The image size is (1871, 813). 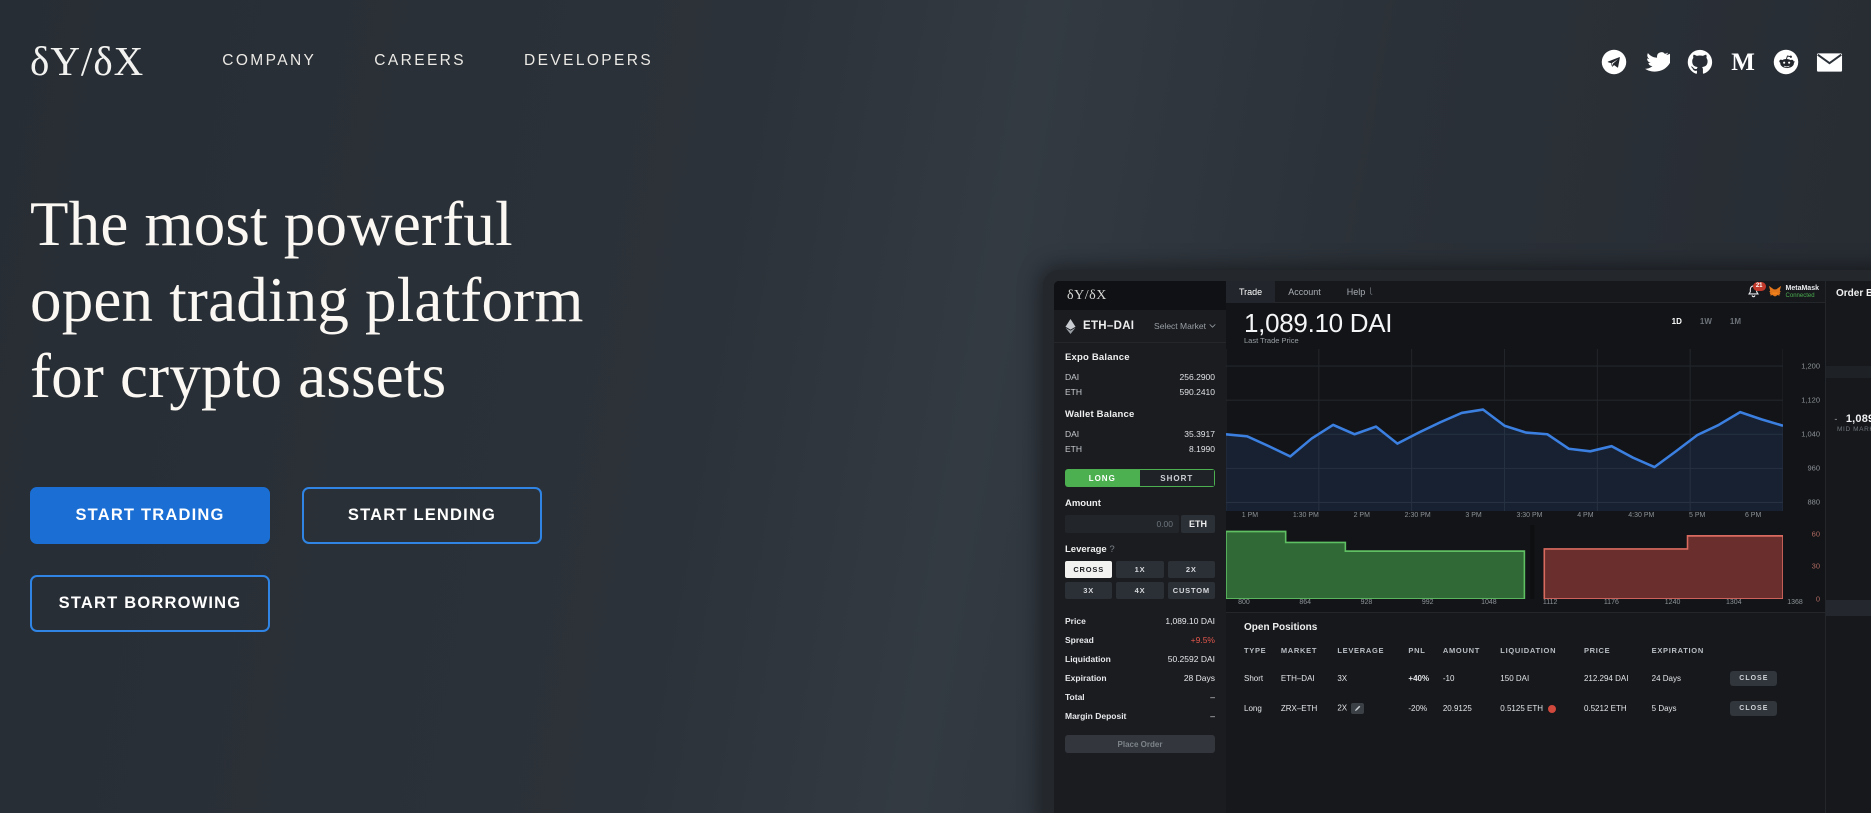 What do you see at coordinates (1140, 696) in the screenshot?
I see `summary-row: Total –` at bounding box center [1140, 696].